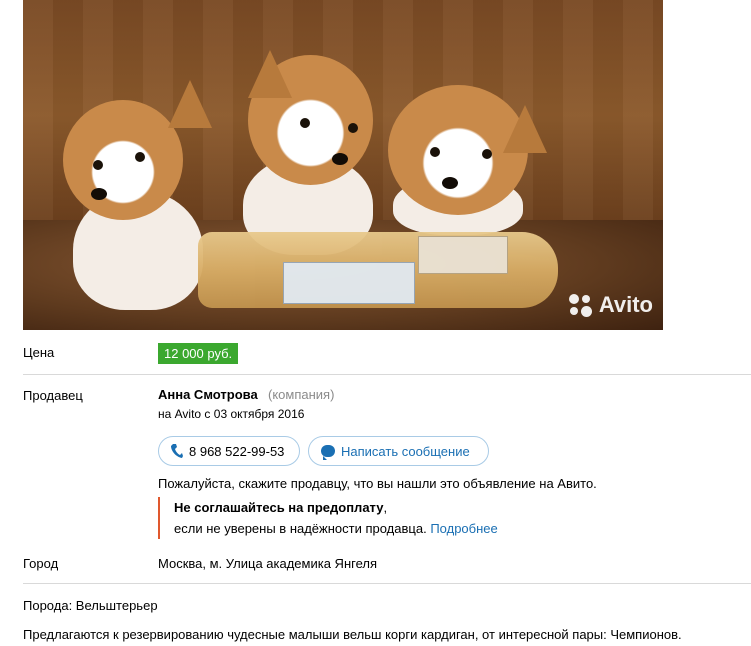  I want to click on seller-since: на Avito с 03 октября 2016, so click(231, 414).